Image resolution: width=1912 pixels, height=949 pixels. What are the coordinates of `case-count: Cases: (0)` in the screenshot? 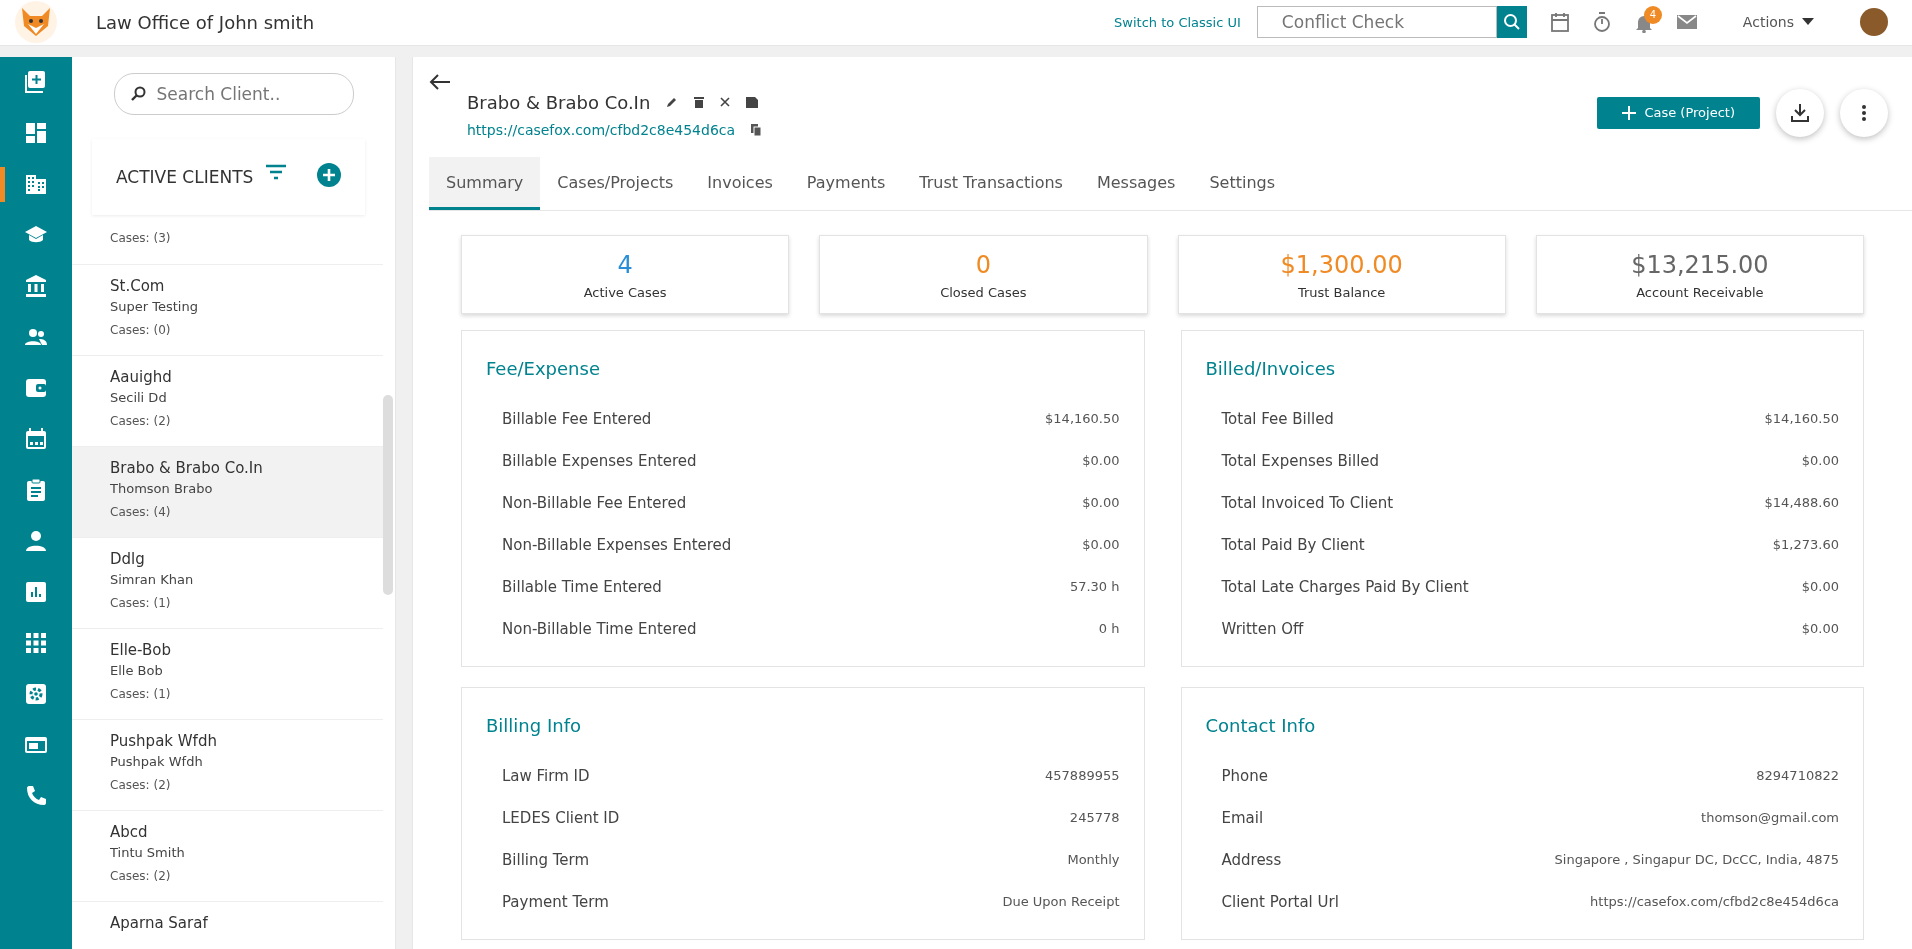 It's located at (141, 330).